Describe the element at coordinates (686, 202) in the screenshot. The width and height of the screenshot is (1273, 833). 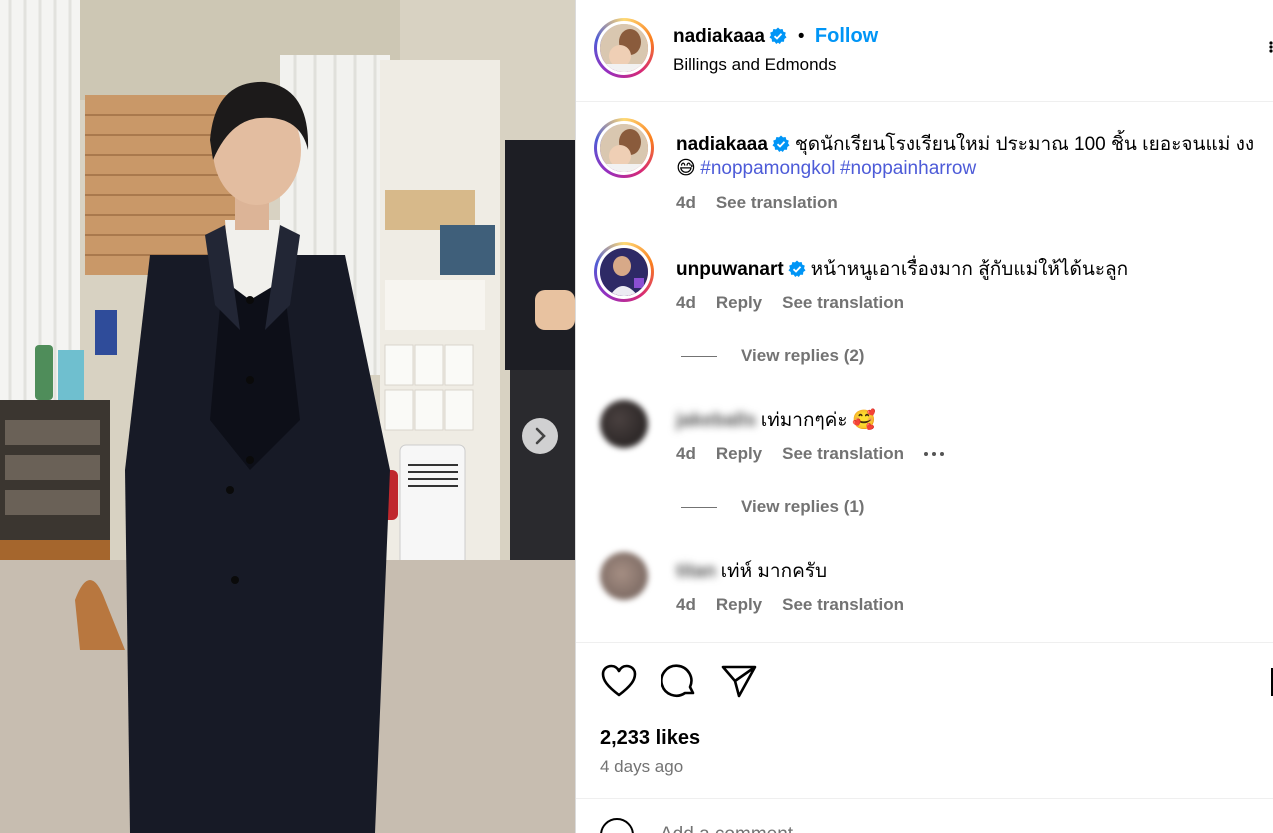
I see `caption-age: 4d` at that location.